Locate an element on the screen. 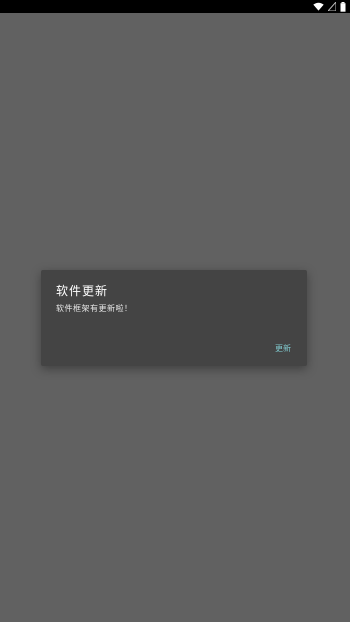  wifi-icon is located at coordinates (318, 6).